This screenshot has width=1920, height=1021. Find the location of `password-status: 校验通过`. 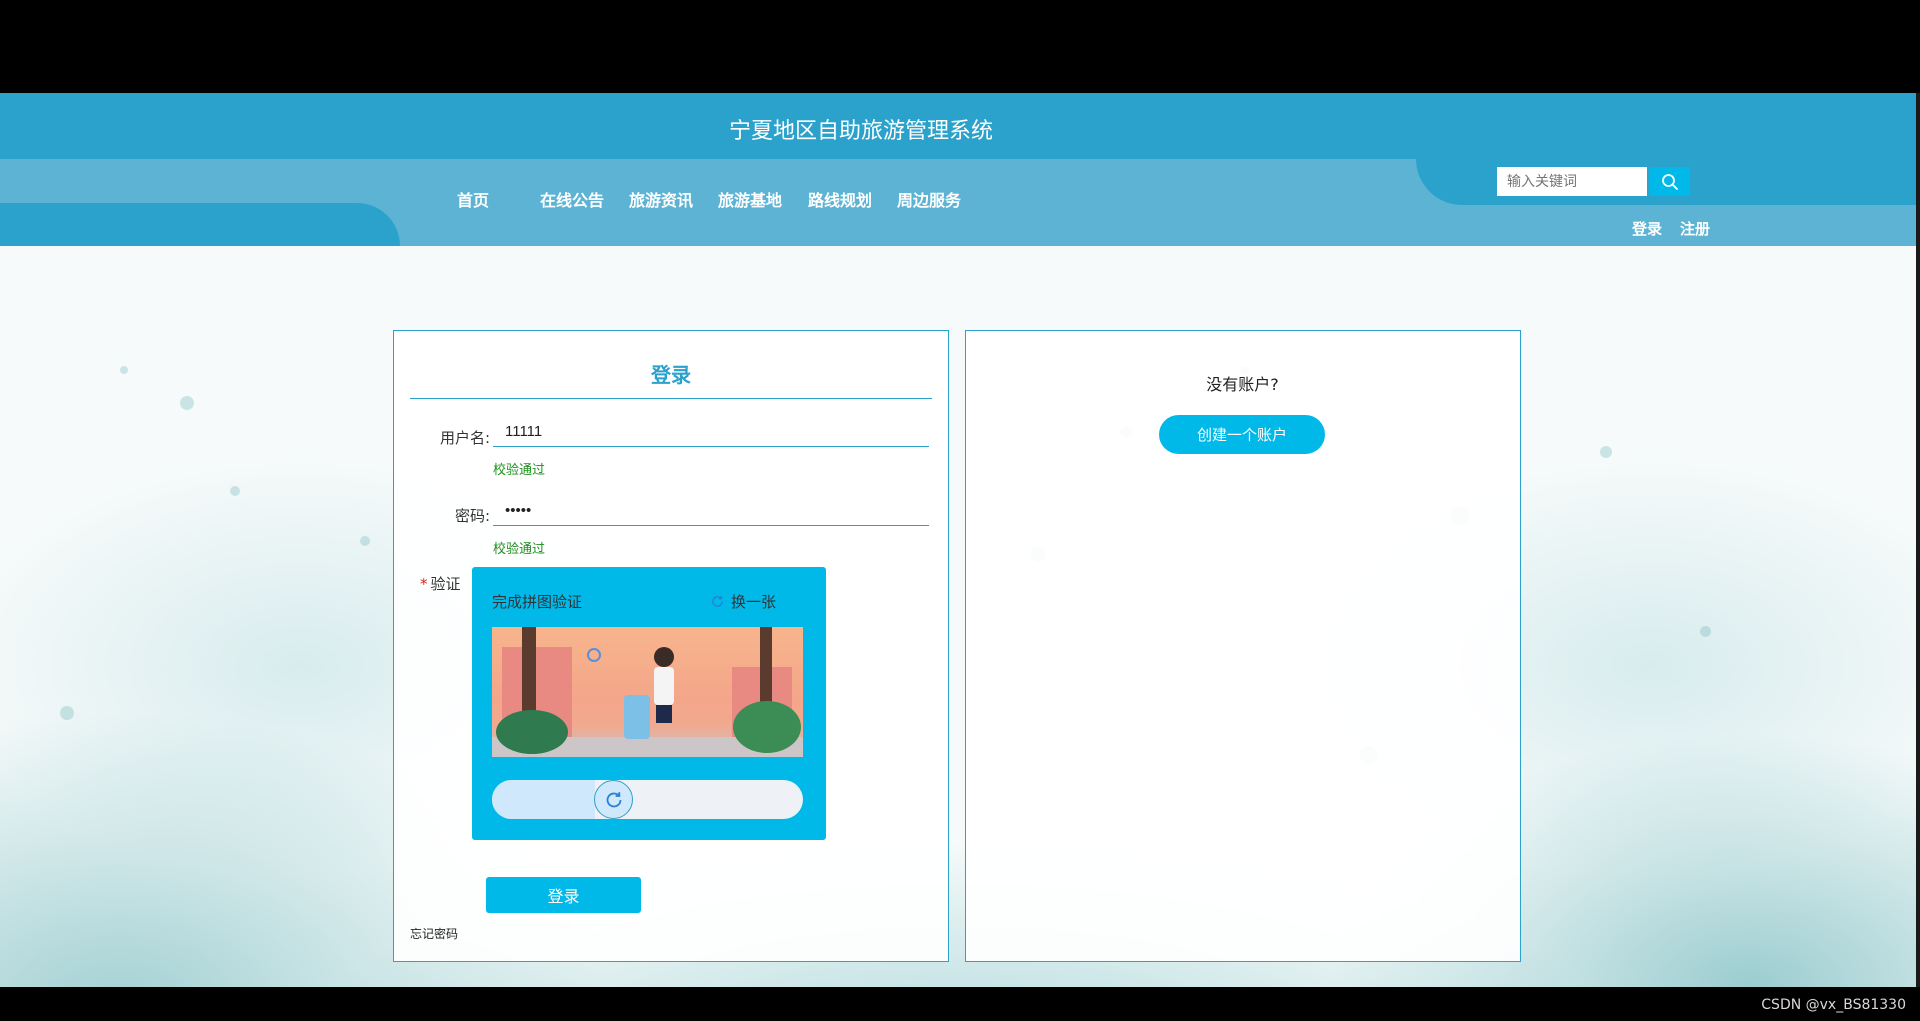

password-status: 校验通过 is located at coordinates (519, 549).